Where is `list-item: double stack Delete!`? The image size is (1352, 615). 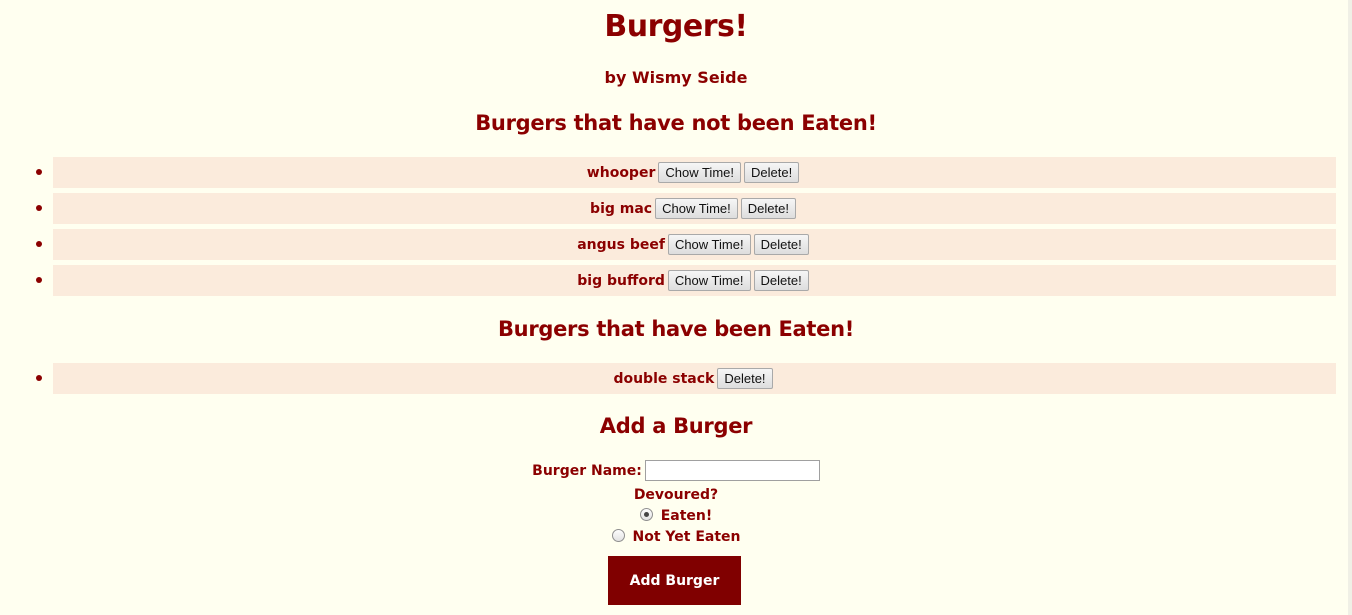 list-item: double stack Delete! is located at coordinates (676, 378).